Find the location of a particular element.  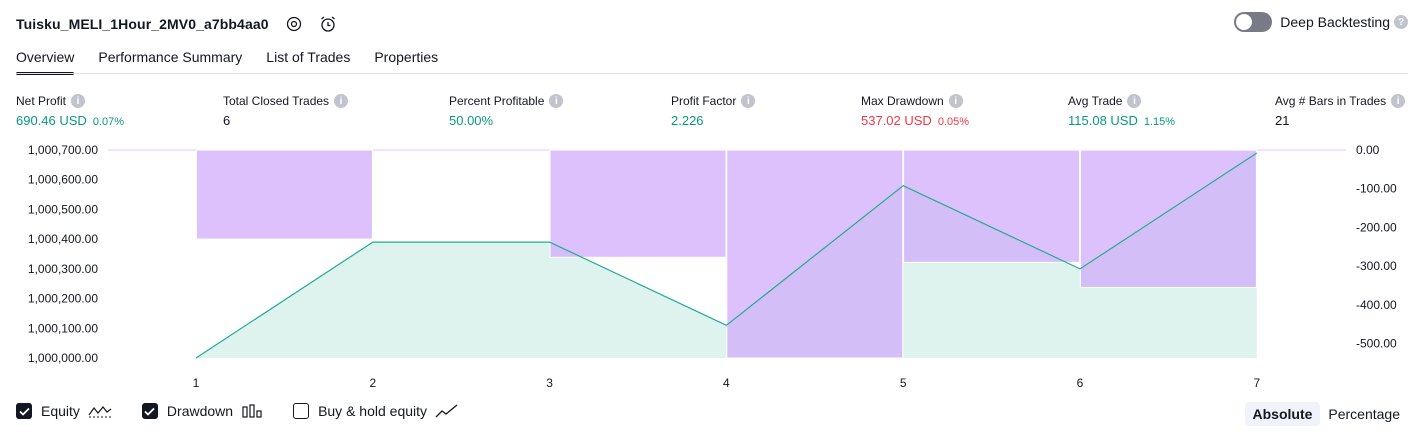

metric-pct: 0.05% is located at coordinates (953, 122).